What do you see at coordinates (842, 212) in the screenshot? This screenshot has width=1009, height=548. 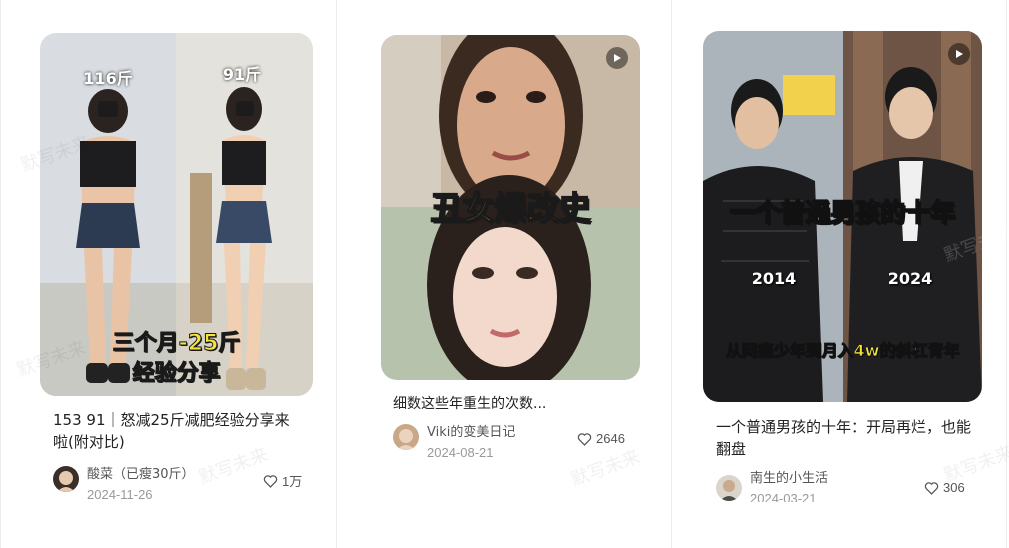 I see `cover-caption-title: 一个普通男孩的十年` at bounding box center [842, 212].